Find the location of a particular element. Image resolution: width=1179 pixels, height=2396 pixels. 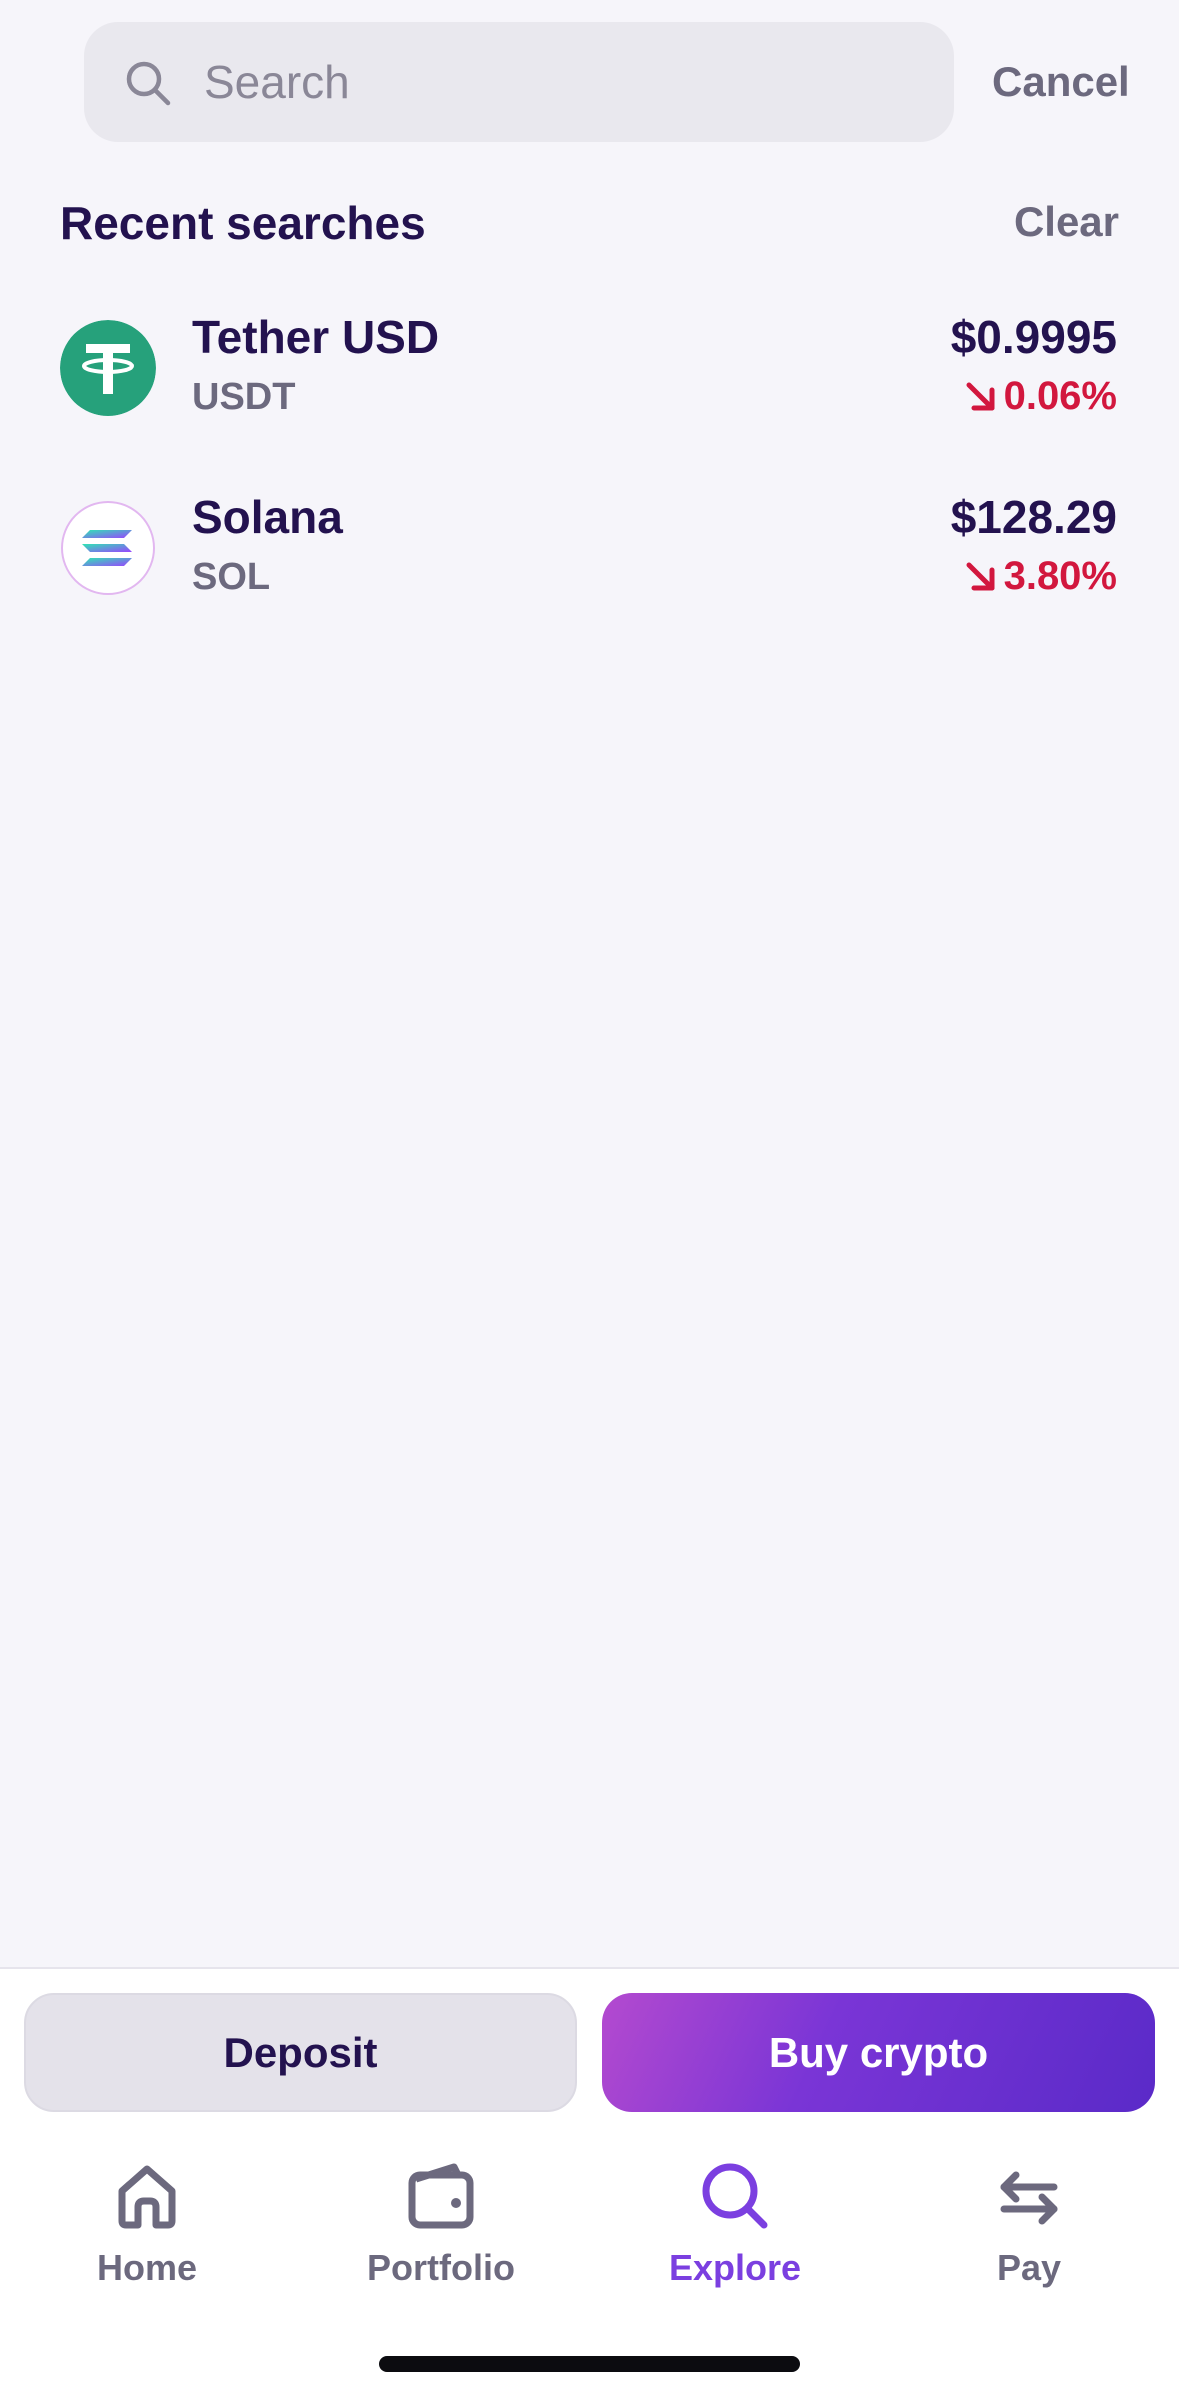

tab-label: Pay is located at coordinates (1029, 2267).